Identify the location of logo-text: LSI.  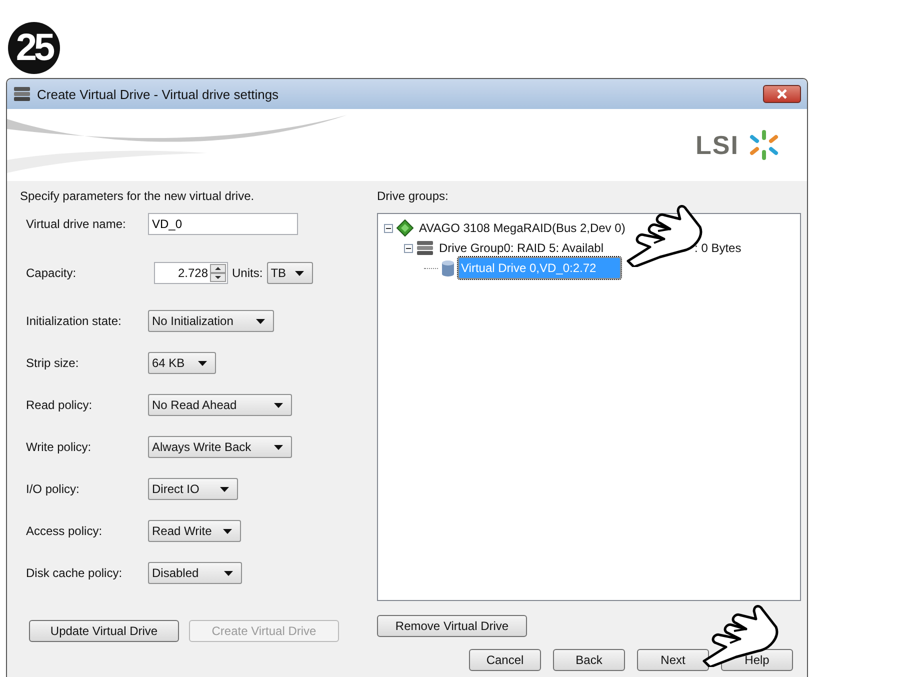
(717, 145).